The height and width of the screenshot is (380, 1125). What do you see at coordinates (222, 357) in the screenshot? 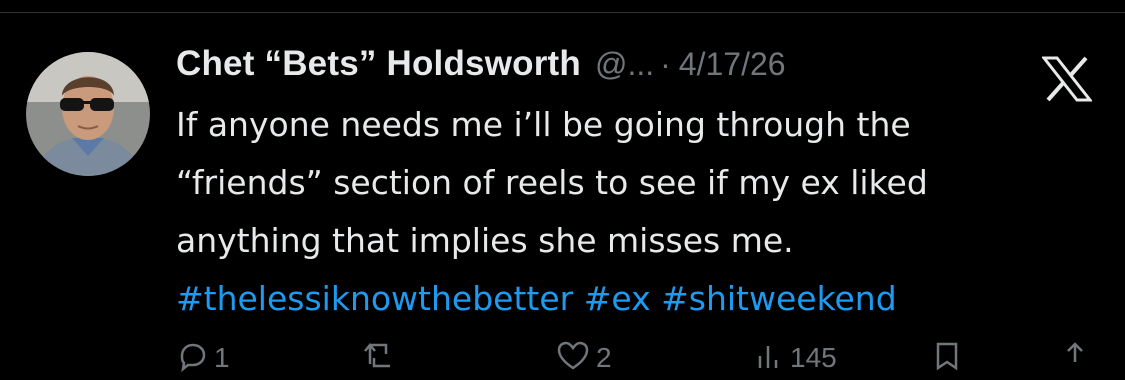
I see `reply-count: 1` at bounding box center [222, 357].